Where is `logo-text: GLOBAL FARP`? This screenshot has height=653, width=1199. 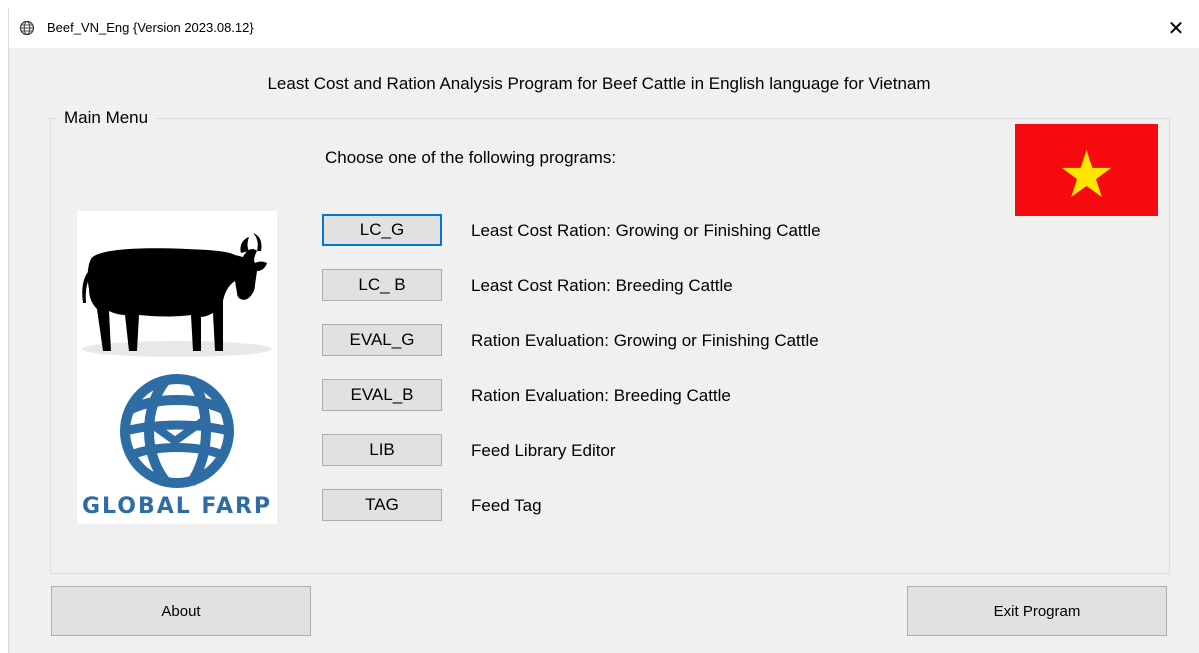 logo-text: GLOBAL FARP is located at coordinates (177, 506).